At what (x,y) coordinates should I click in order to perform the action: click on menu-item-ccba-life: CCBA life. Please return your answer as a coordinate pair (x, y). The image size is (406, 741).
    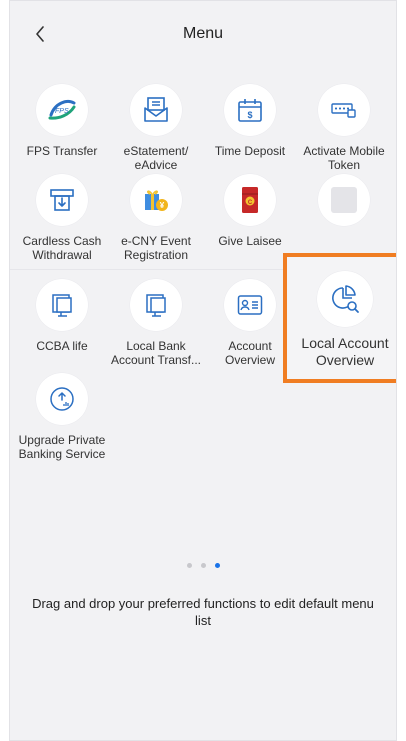
    Looking at the image, I should click on (62, 316).